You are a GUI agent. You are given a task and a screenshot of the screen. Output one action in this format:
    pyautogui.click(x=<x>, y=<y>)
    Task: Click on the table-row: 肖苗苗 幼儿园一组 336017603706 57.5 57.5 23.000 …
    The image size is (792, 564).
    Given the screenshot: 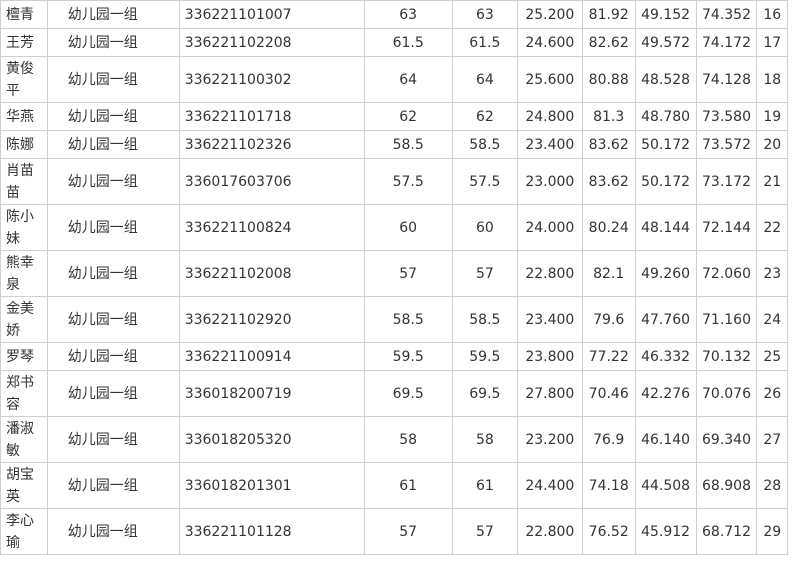 What is the action you would take?
    pyautogui.click(x=394, y=181)
    